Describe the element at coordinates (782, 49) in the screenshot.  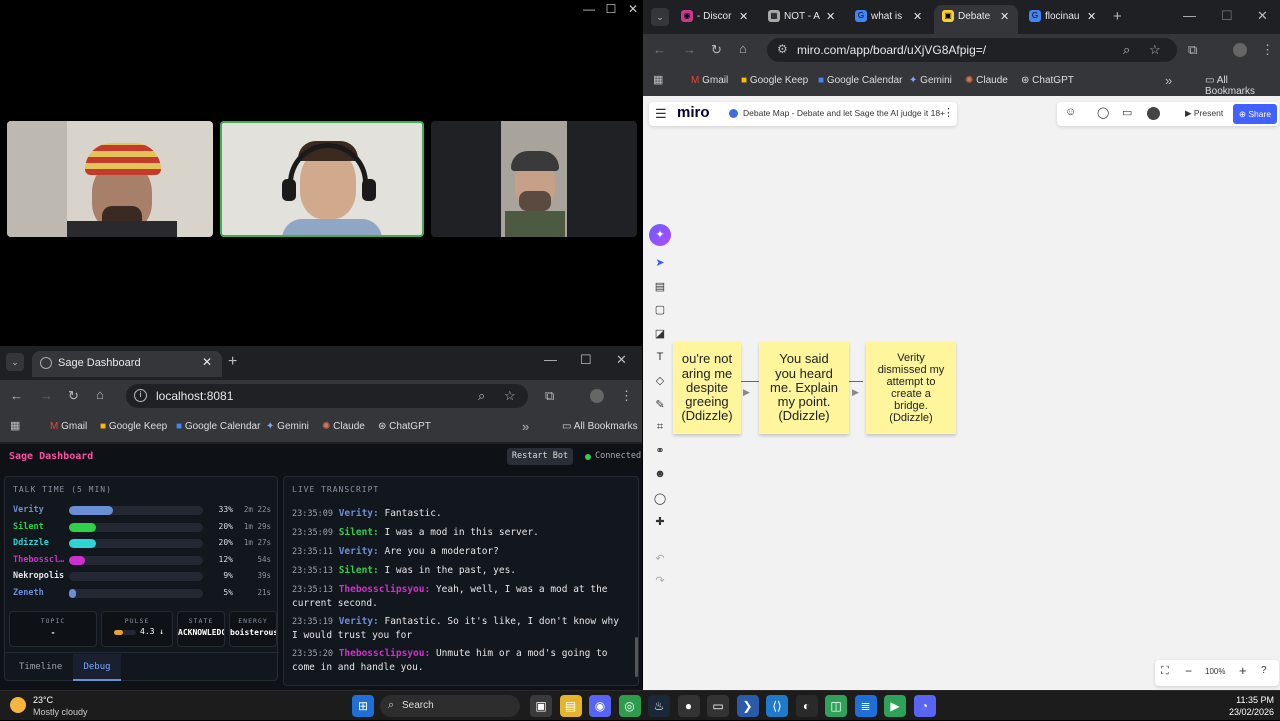
I see `site-settings-icon: ⚙` at that location.